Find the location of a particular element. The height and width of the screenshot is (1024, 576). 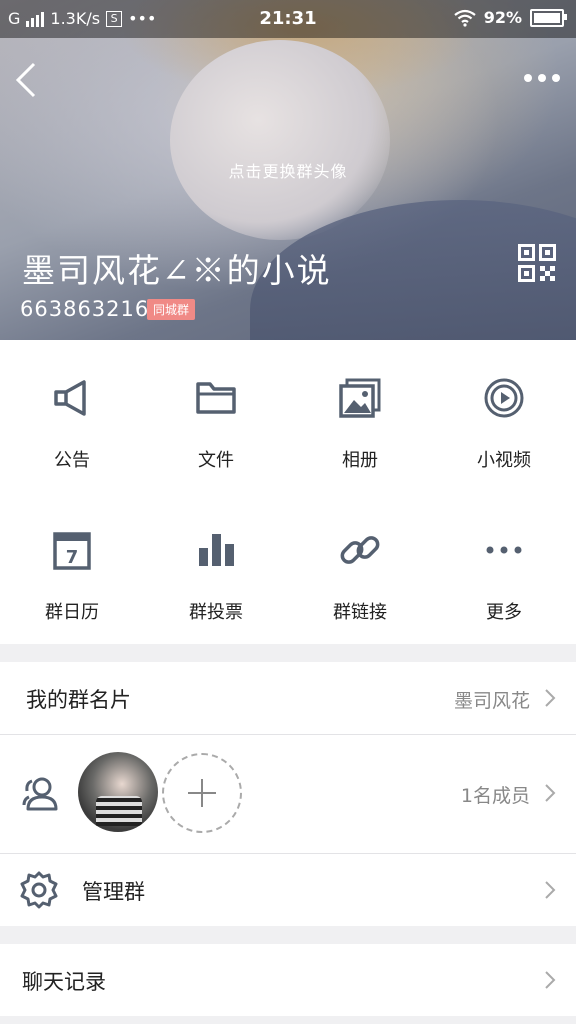

my-group-card-row: 我的群名片 墨司风花 is located at coordinates (288, 698).